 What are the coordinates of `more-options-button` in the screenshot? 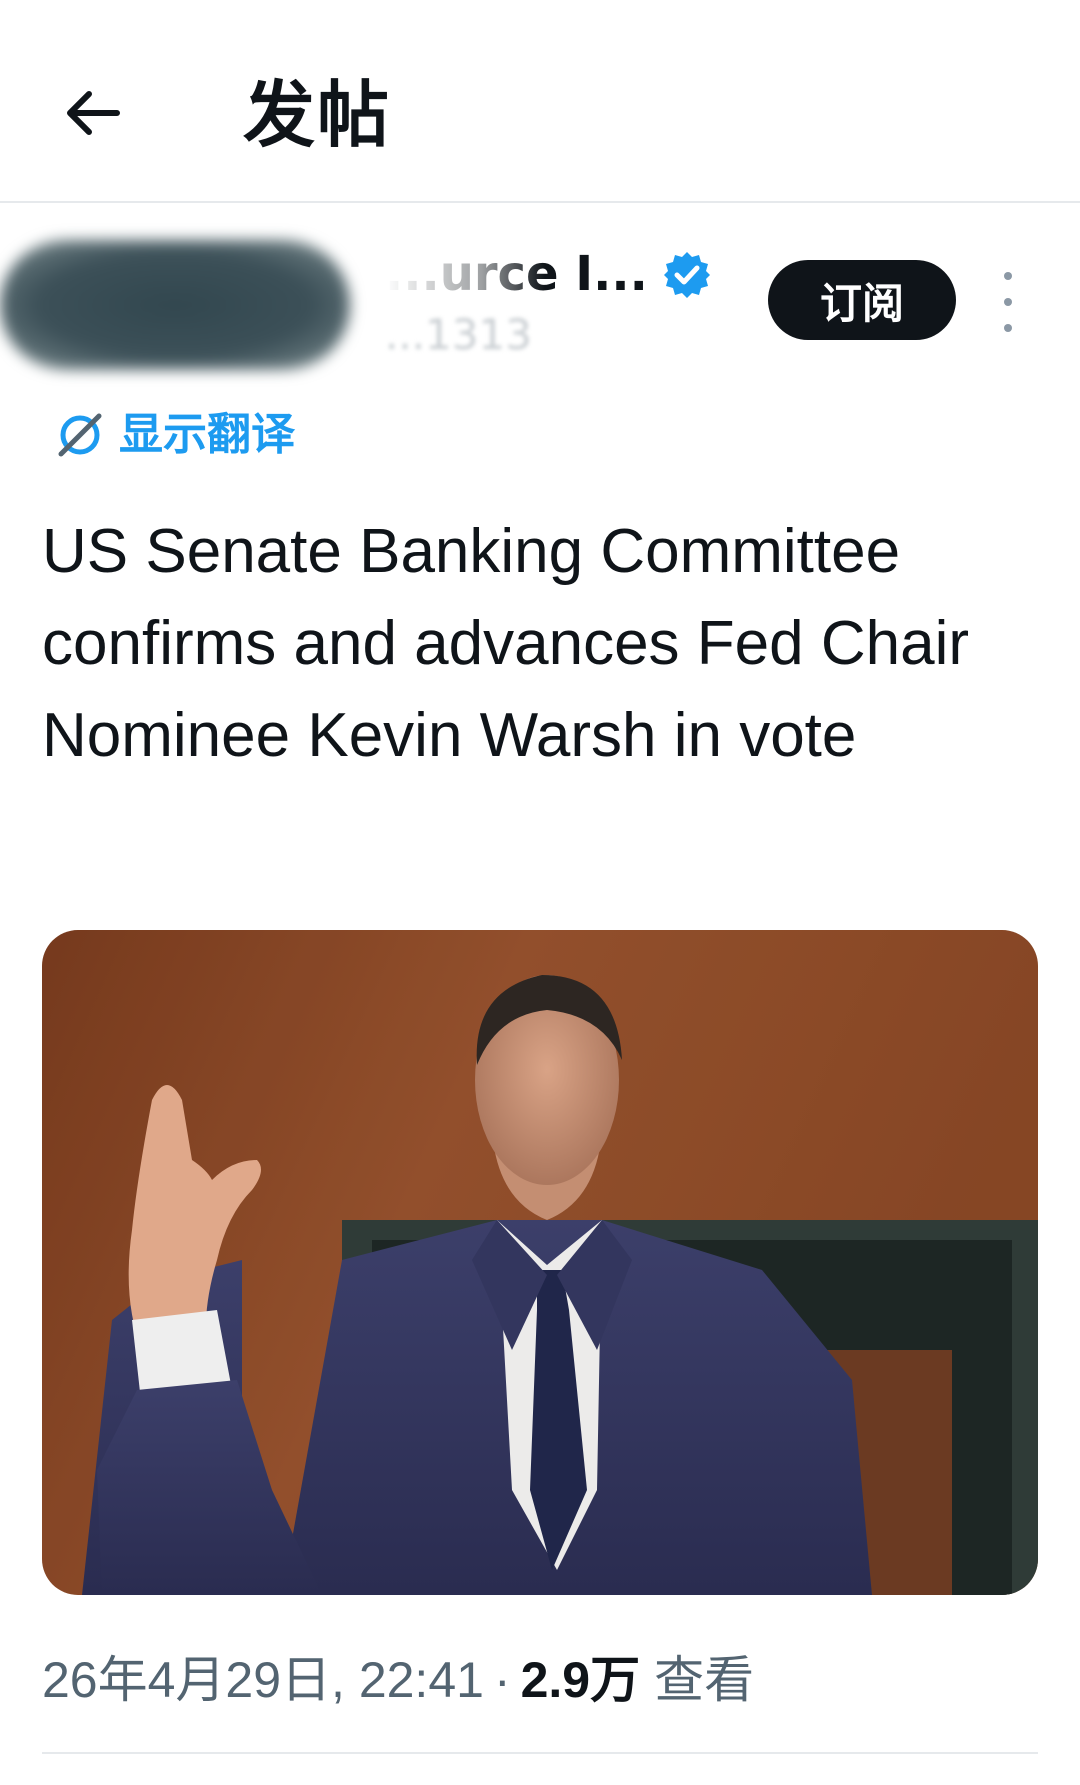 It's located at (1008, 302).